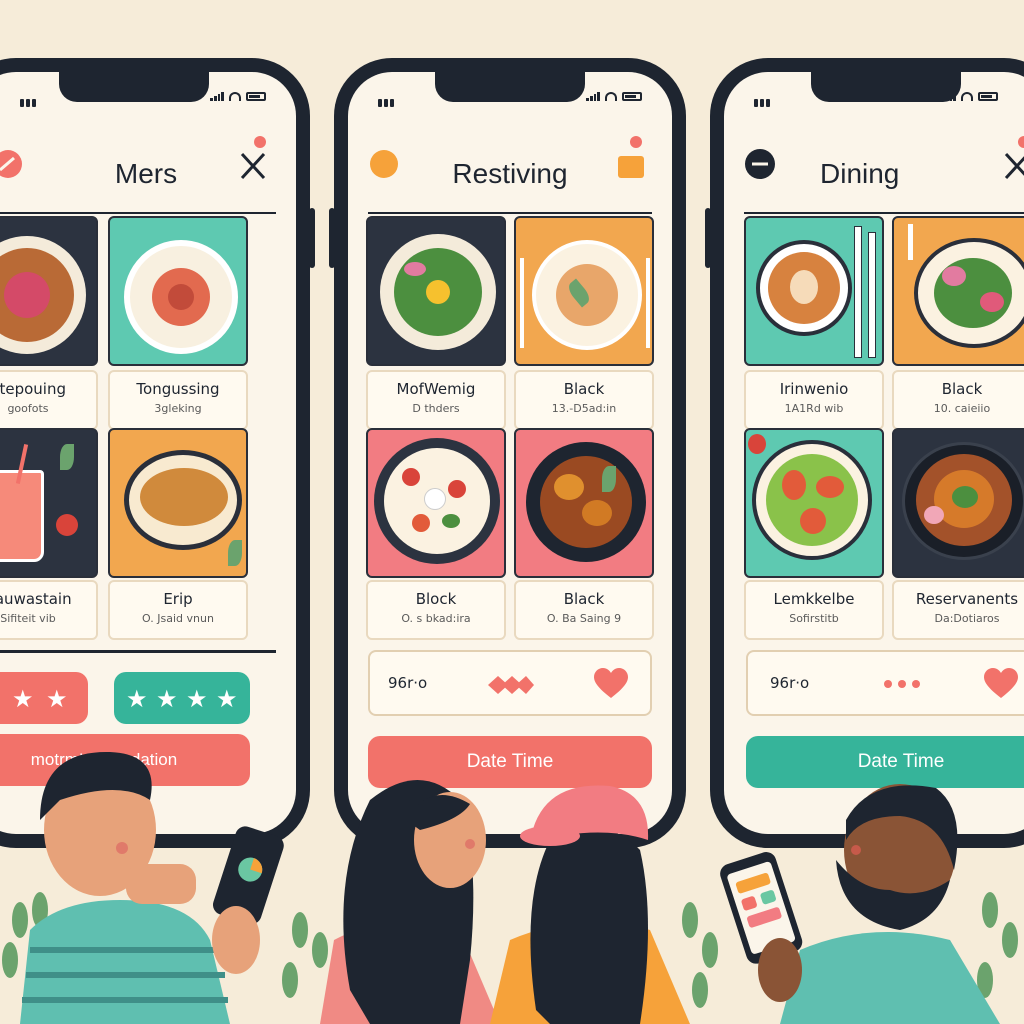 This screenshot has height=1024, width=1024. I want to click on stew, so click(586, 502).